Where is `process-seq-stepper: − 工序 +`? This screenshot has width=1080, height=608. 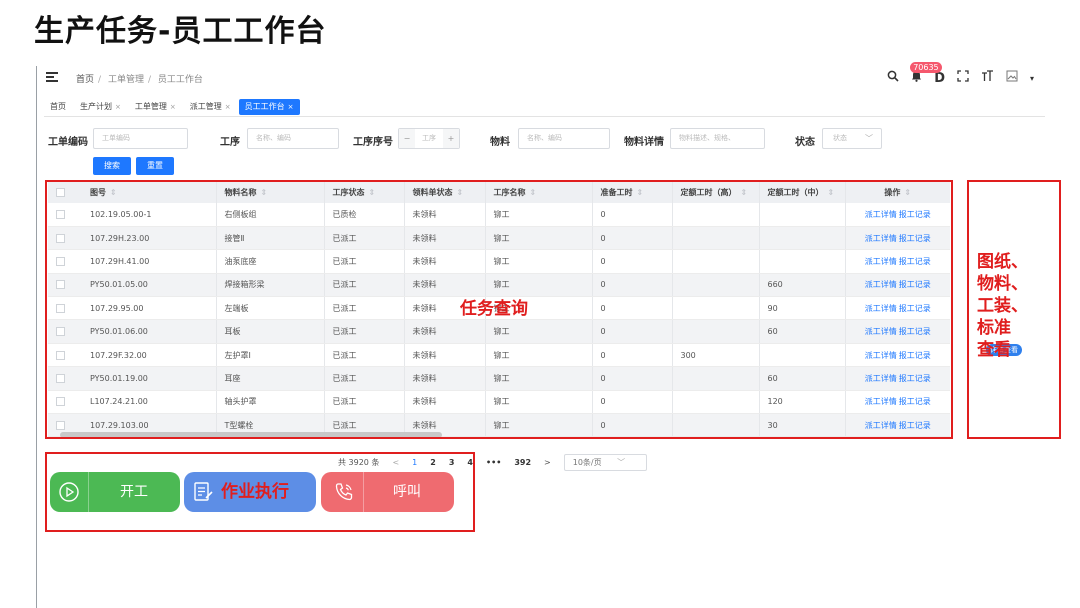
process-seq-stepper: − 工序 + is located at coordinates (429, 138).